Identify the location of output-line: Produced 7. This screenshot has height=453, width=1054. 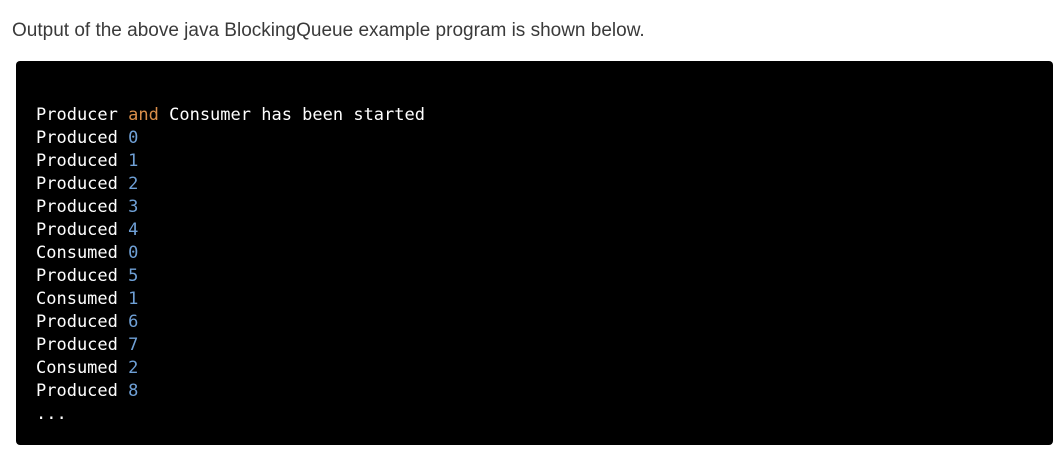
(544, 345).